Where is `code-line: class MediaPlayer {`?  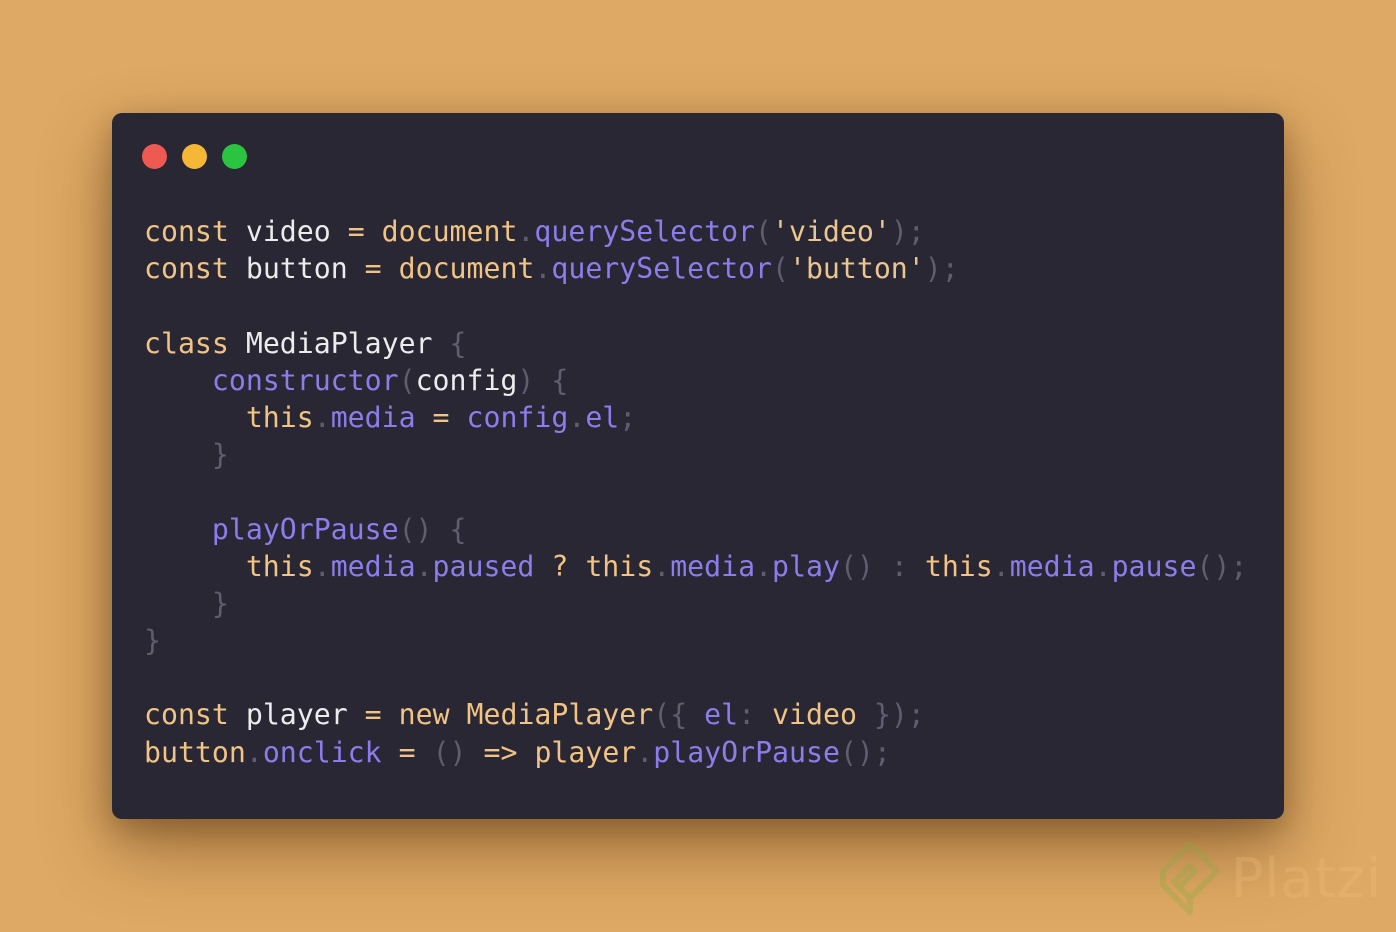
code-line: class MediaPlayer { is located at coordinates (695, 343).